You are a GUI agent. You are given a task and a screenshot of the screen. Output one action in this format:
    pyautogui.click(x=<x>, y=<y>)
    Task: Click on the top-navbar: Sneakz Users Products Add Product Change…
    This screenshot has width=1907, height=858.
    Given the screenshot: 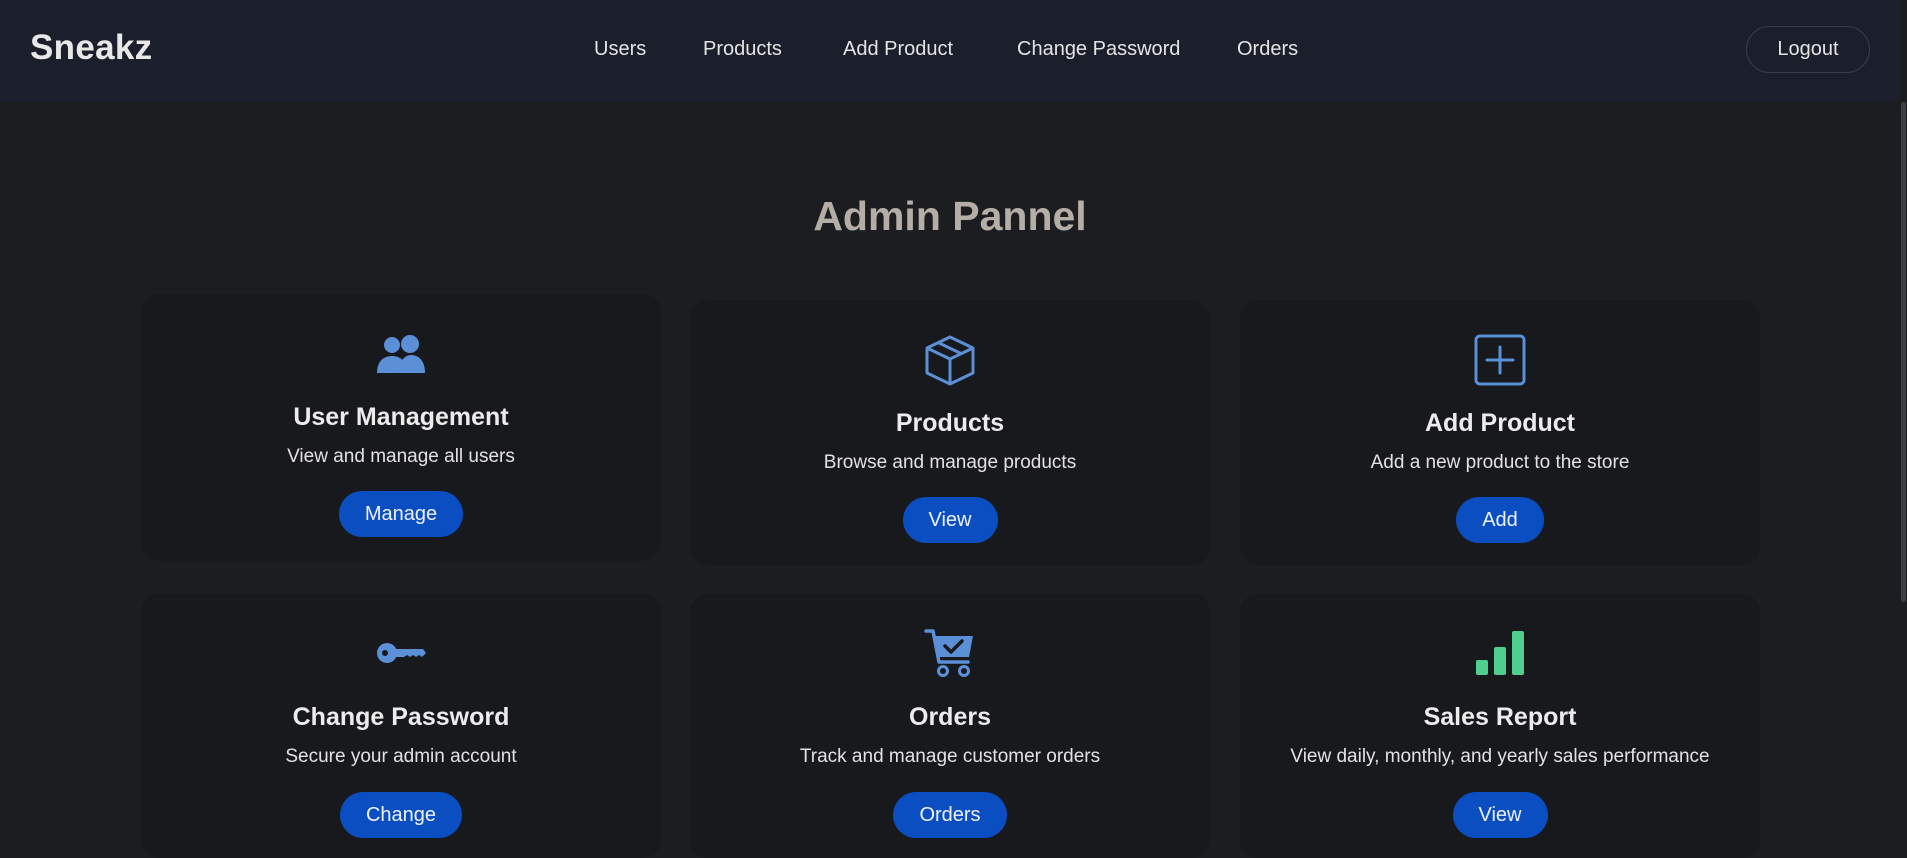 What is the action you would take?
    pyautogui.click(x=953, y=51)
    